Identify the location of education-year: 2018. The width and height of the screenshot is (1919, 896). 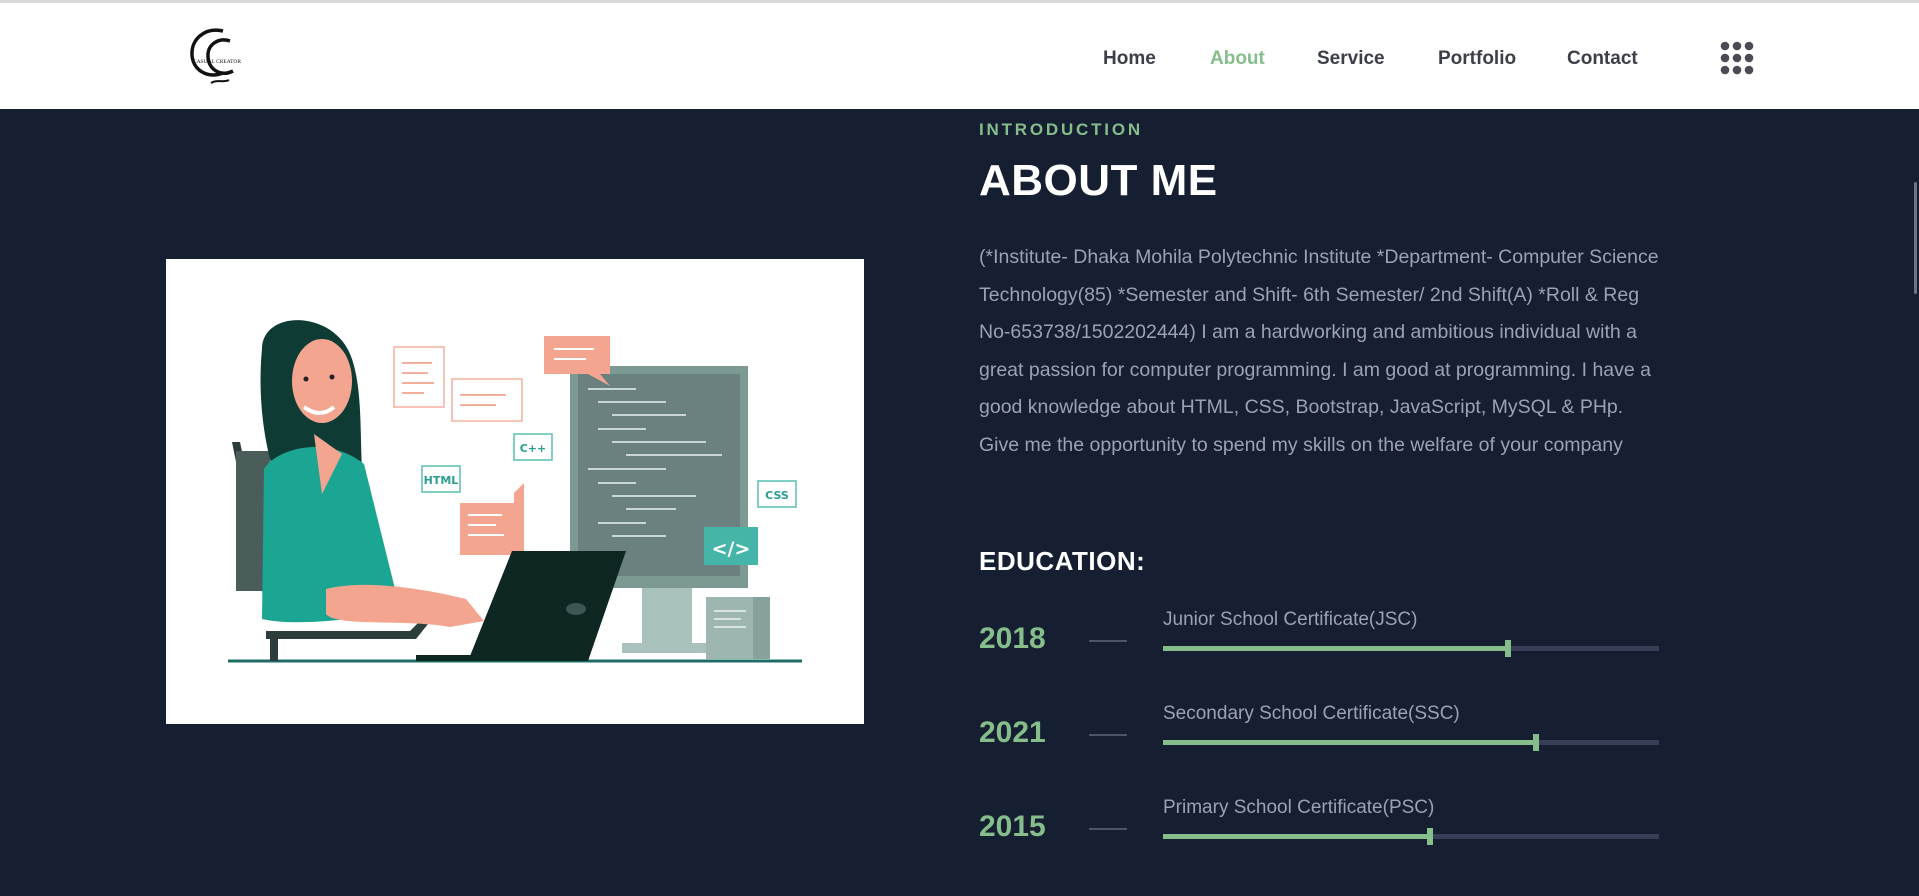
(1012, 638).